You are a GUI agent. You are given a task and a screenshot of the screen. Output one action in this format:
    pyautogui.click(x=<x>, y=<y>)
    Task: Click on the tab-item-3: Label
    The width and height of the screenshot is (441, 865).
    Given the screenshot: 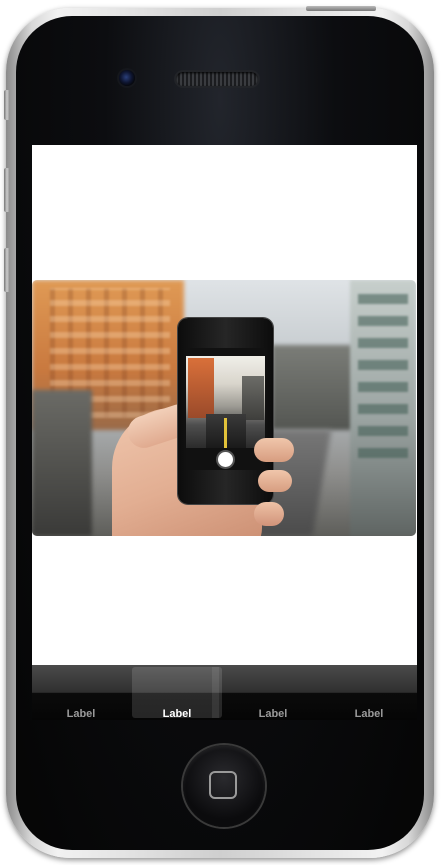 What is the action you would take?
    pyautogui.click(x=273, y=692)
    